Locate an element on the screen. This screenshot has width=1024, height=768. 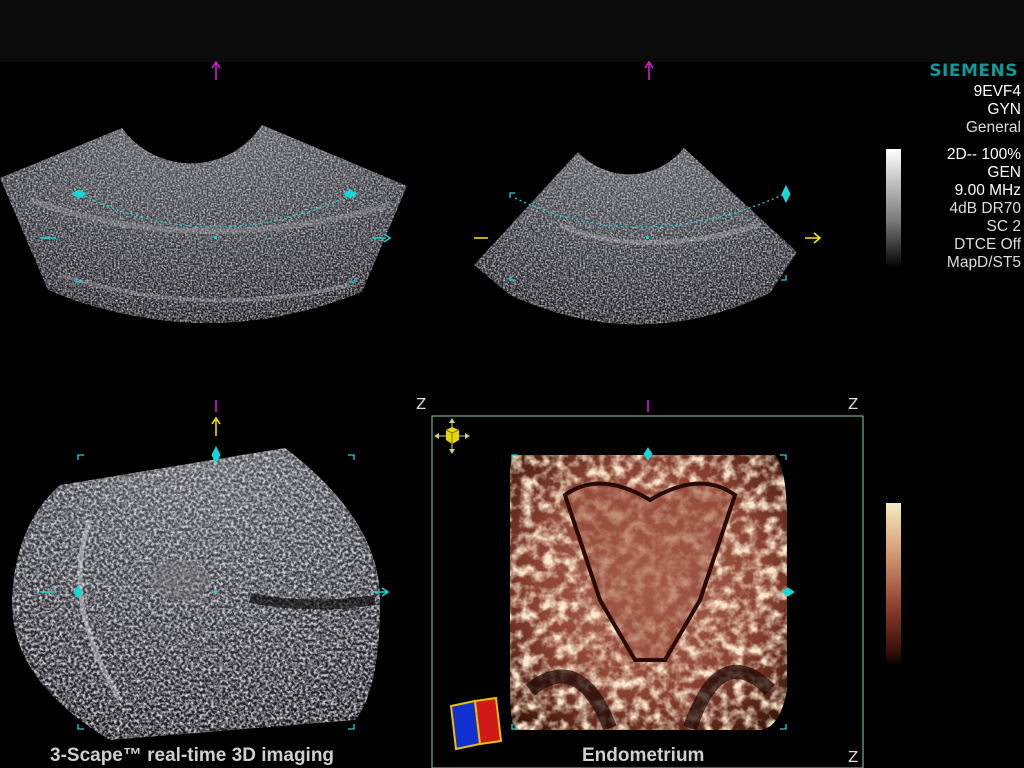
z-label-top-left: Z is located at coordinates (421, 404).